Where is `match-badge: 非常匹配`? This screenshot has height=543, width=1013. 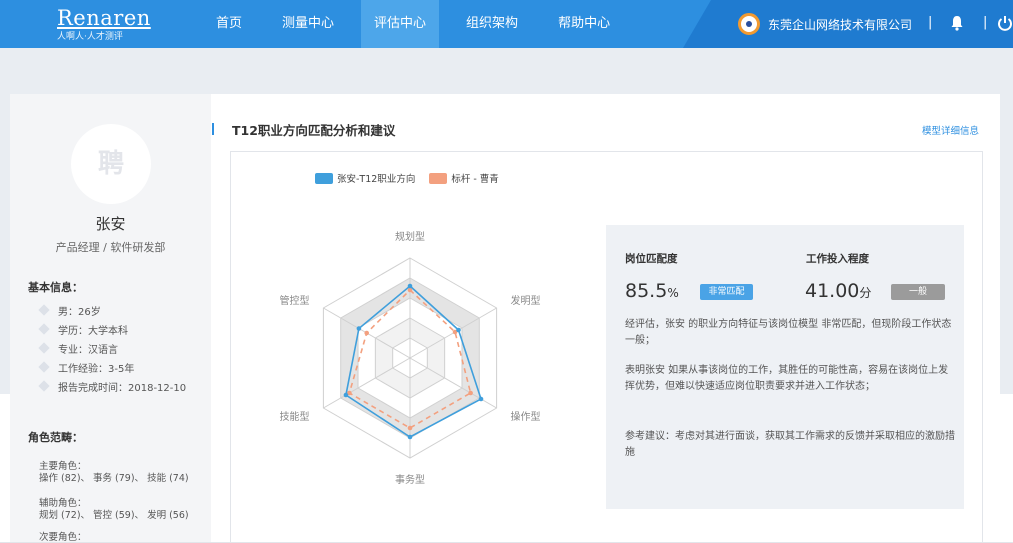 match-badge: 非常匹配 is located at coordinates (726, 292).